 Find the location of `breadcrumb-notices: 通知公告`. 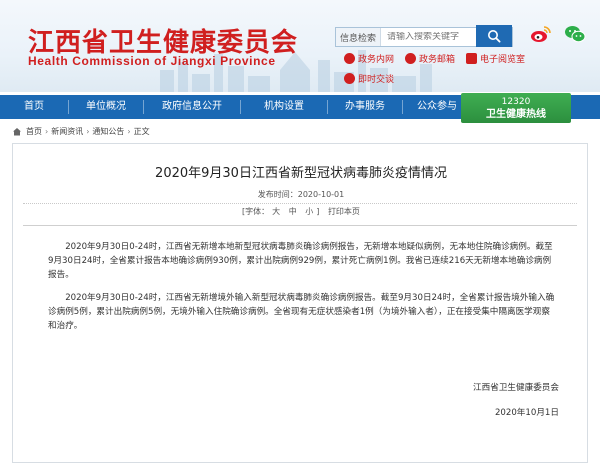

breadcrumb-notices: 通知公告 is located at coordinates (108, 131).